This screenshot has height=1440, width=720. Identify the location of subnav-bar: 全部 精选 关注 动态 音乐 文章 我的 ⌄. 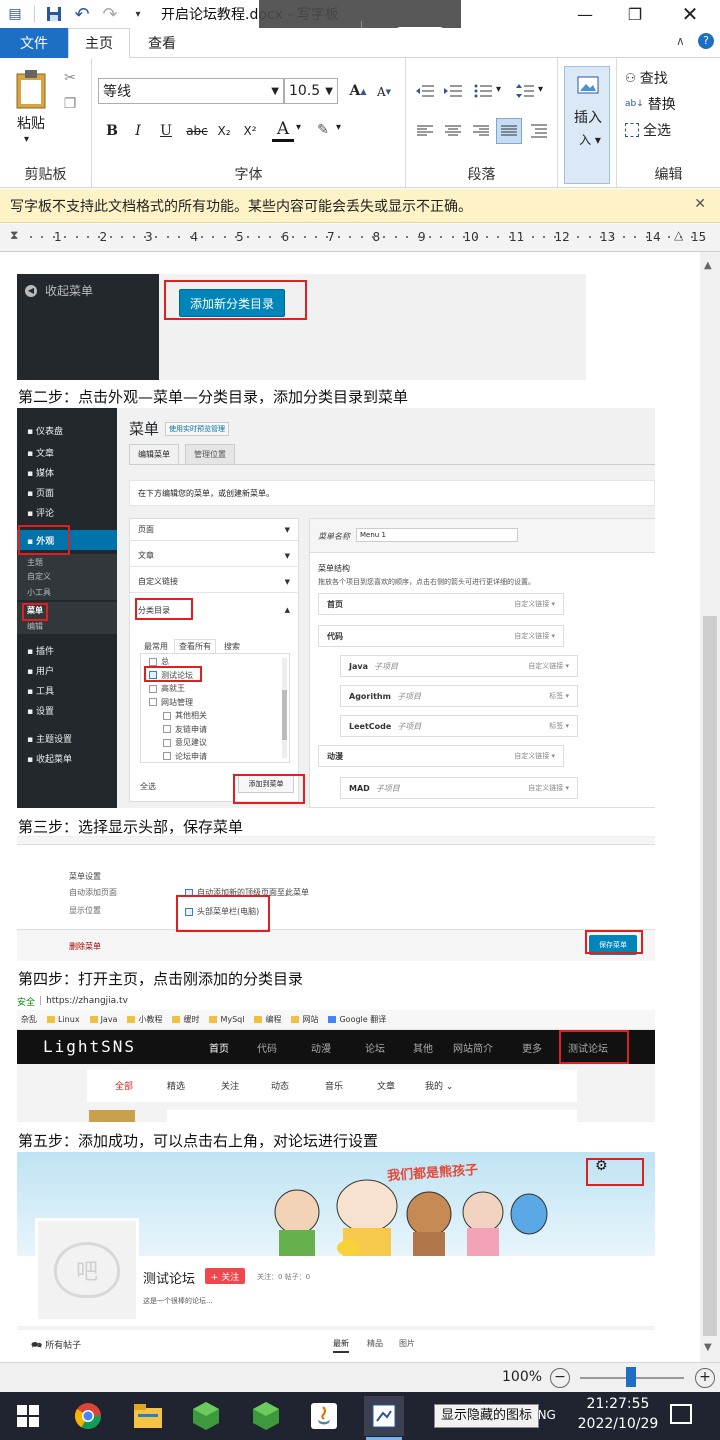
(332, 1086).